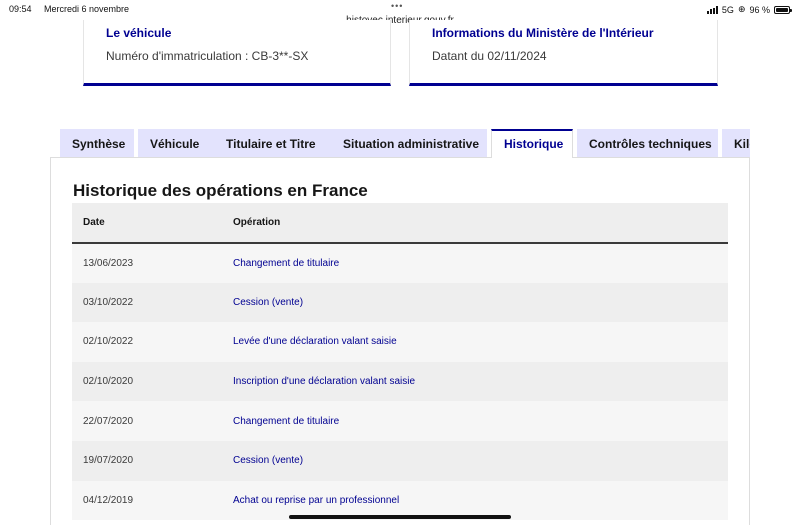  What do you see at coordinates (108, 263) in the screenshot?
I see `row-date: 13/06/2023` at bounding box center [108, 263].